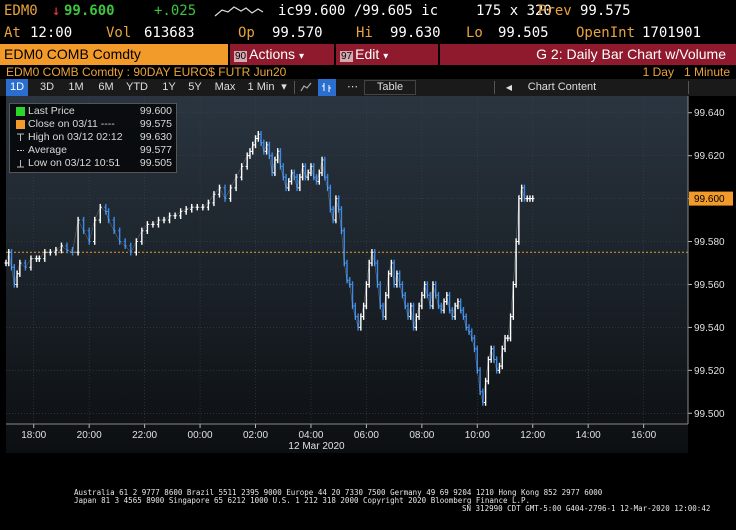 This screenshot has height=530, width=736. What do you see at coordinates (297, 33) in the screenshot?
I see `open-price: 99.570` at bounding box center [297, 33].